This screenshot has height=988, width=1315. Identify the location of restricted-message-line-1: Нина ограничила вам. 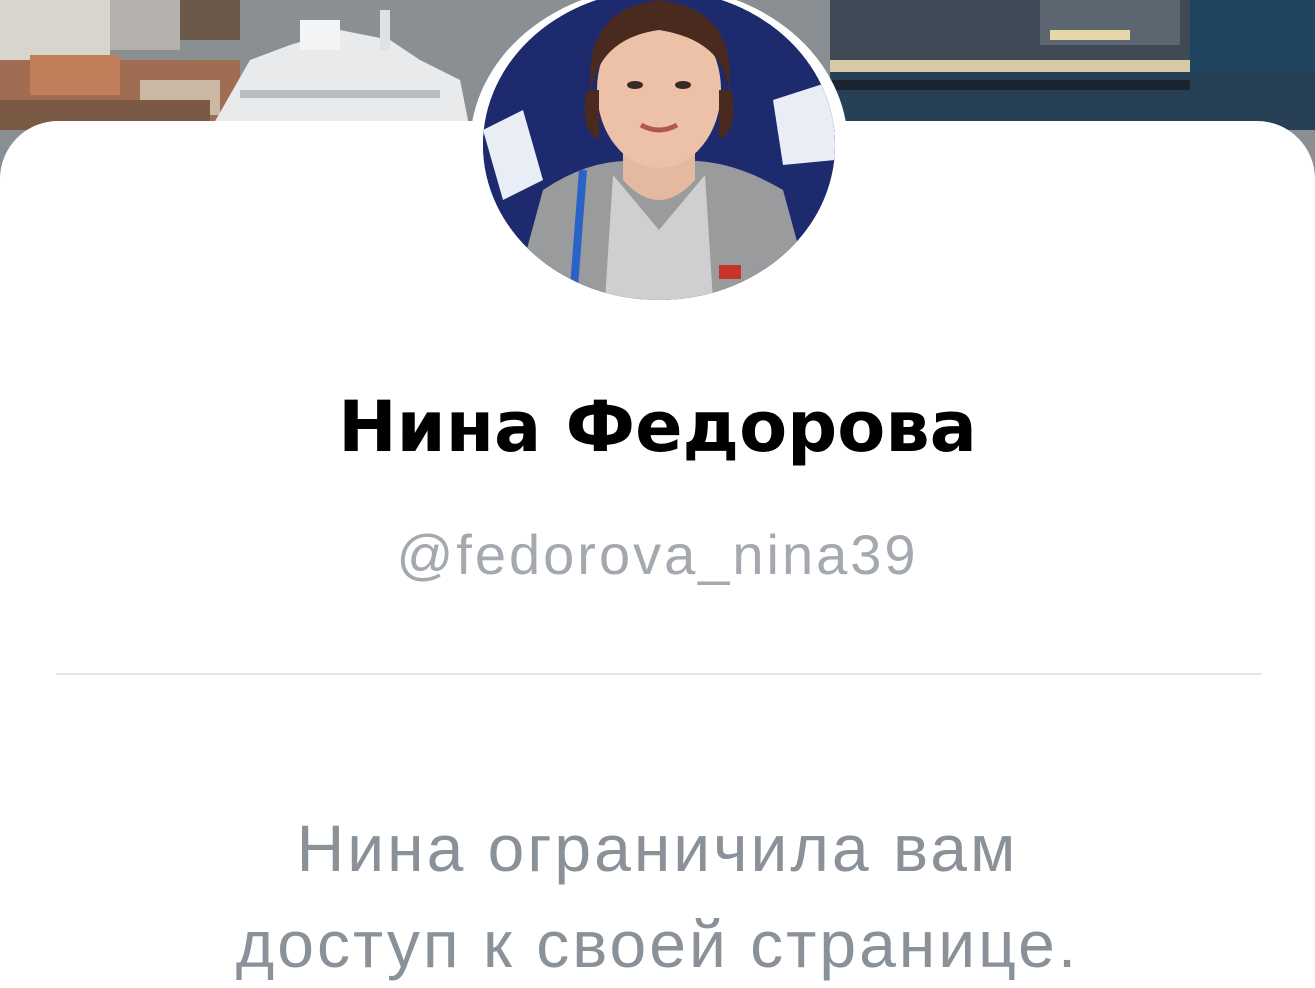
(657, 848).